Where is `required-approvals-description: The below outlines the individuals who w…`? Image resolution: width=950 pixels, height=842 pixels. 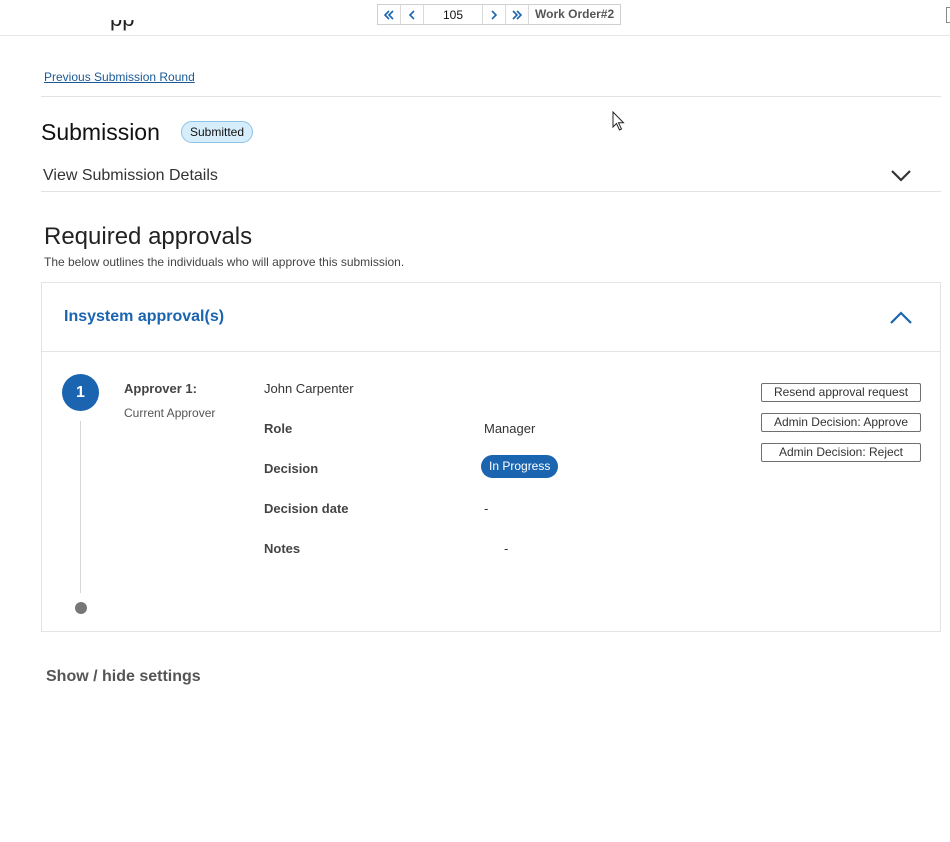 required-approvals-description: The below outlines the individuals who w… is located at coordinates (224, 262).